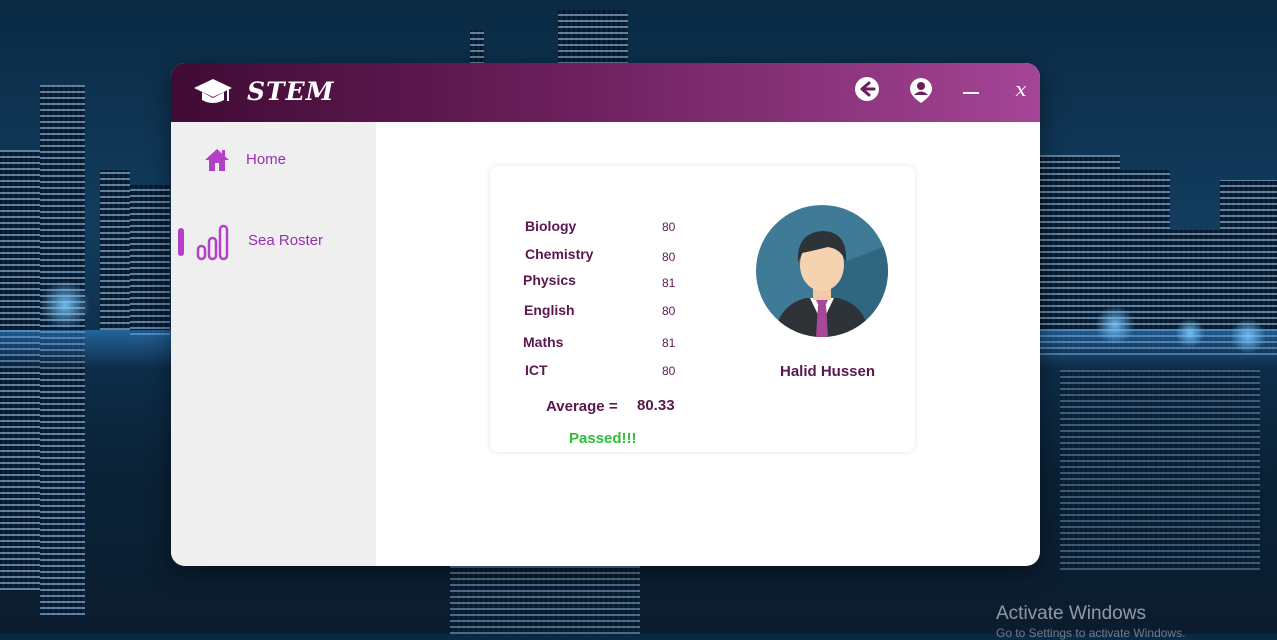 The image size is (1277, 640). Describe the element at coordinates (286, 240) in the screenshot. I see `sidebar-item-label: Sea Roster` at that location.